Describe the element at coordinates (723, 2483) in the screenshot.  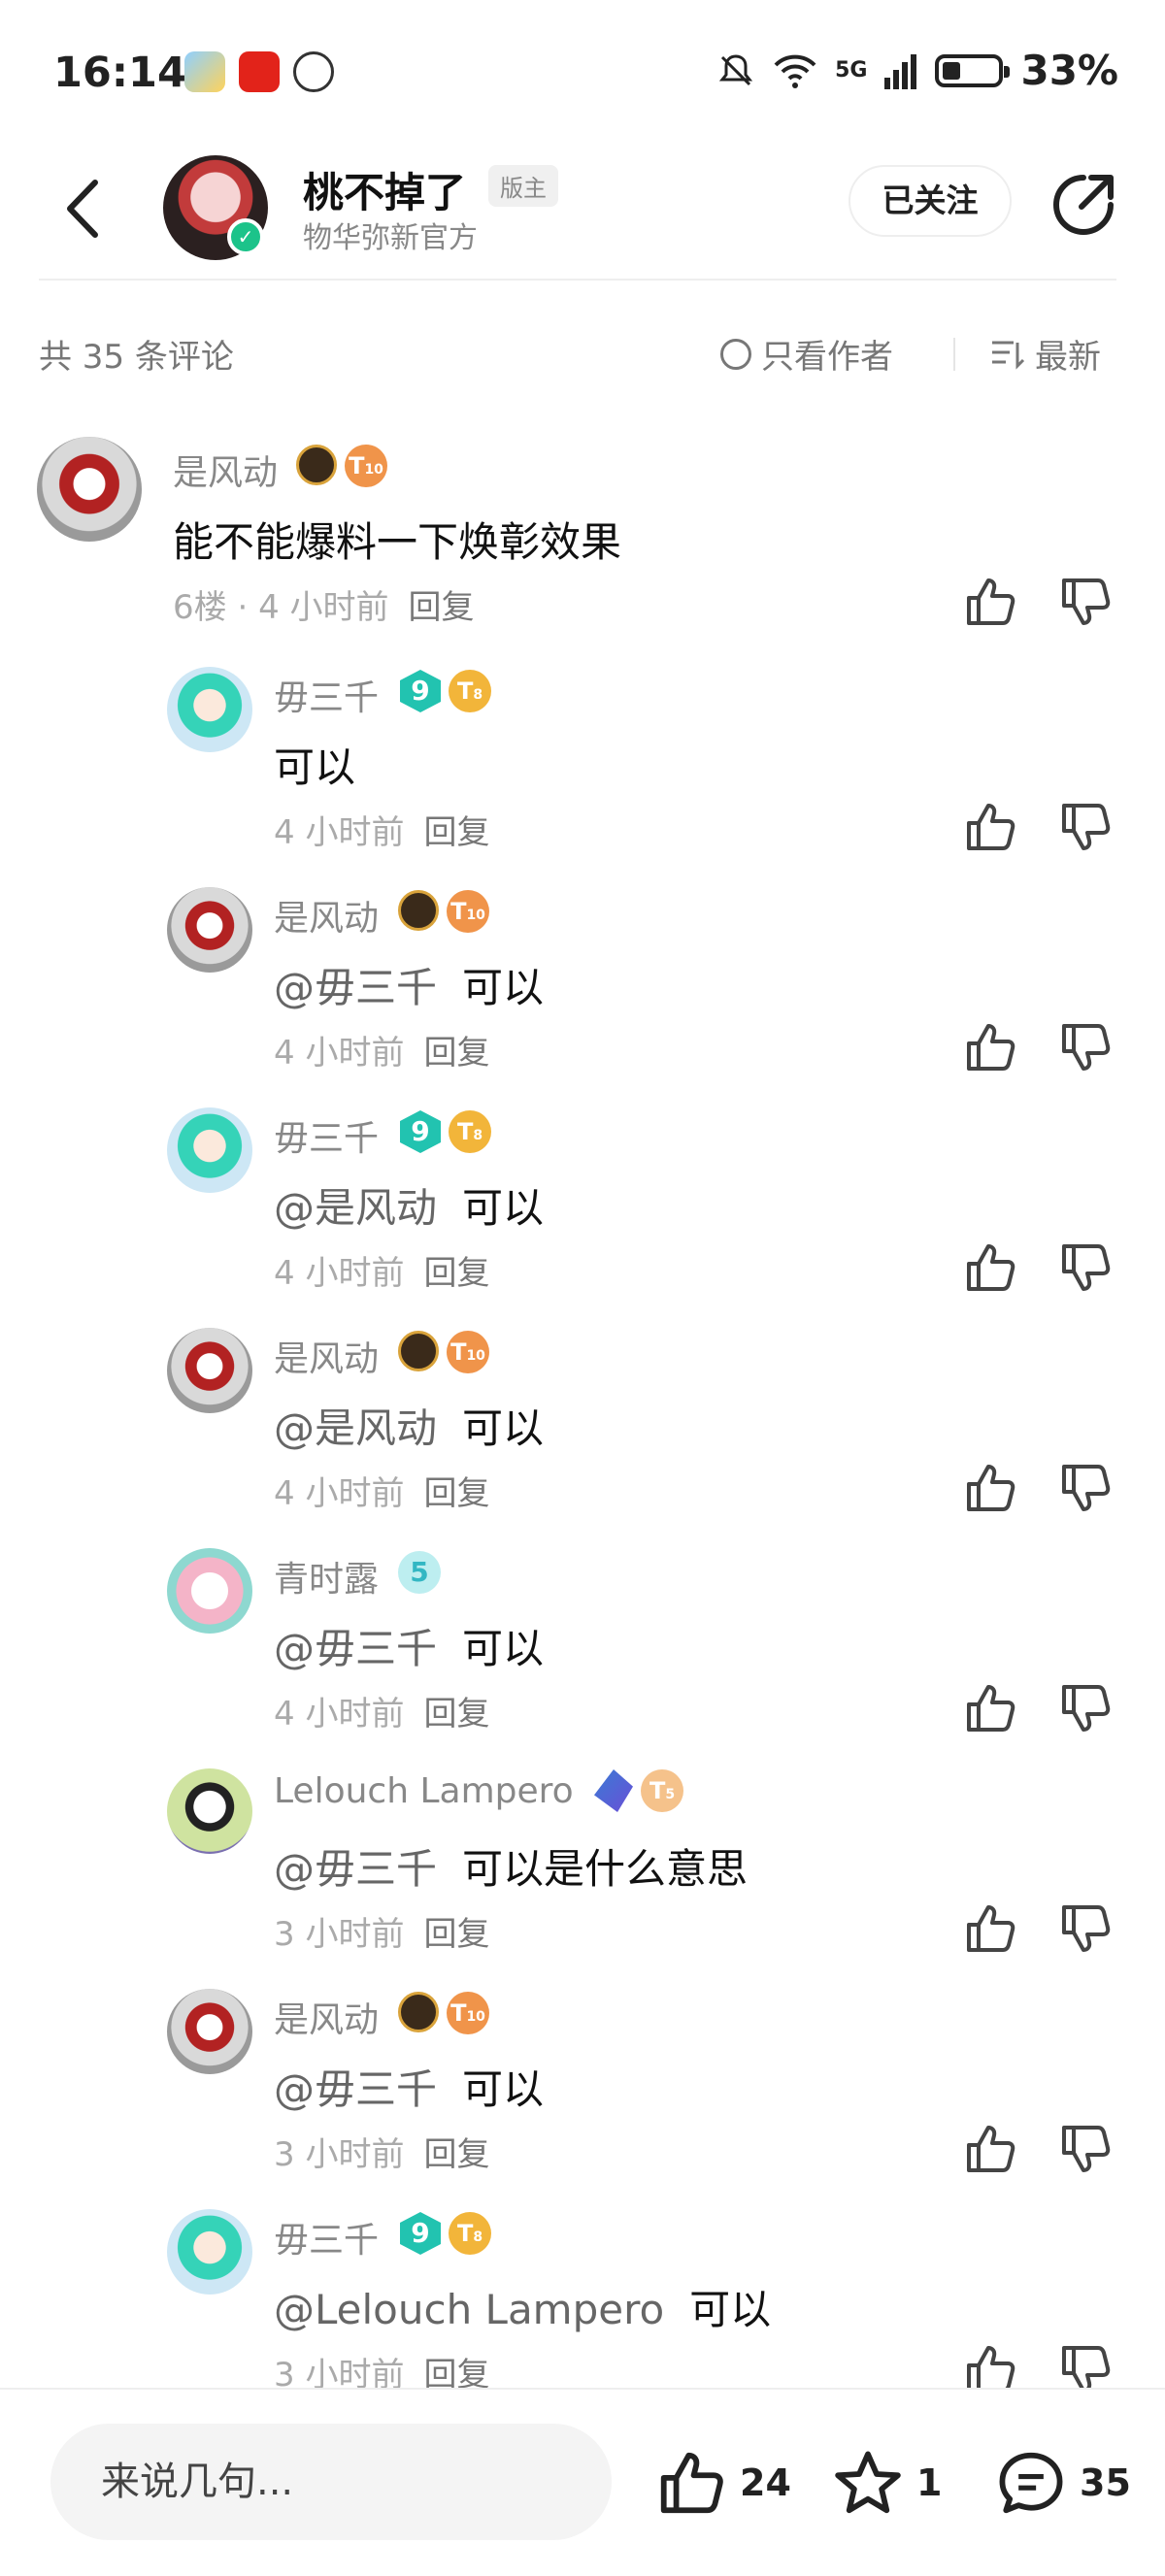
I see `like-action: 24` at that location.